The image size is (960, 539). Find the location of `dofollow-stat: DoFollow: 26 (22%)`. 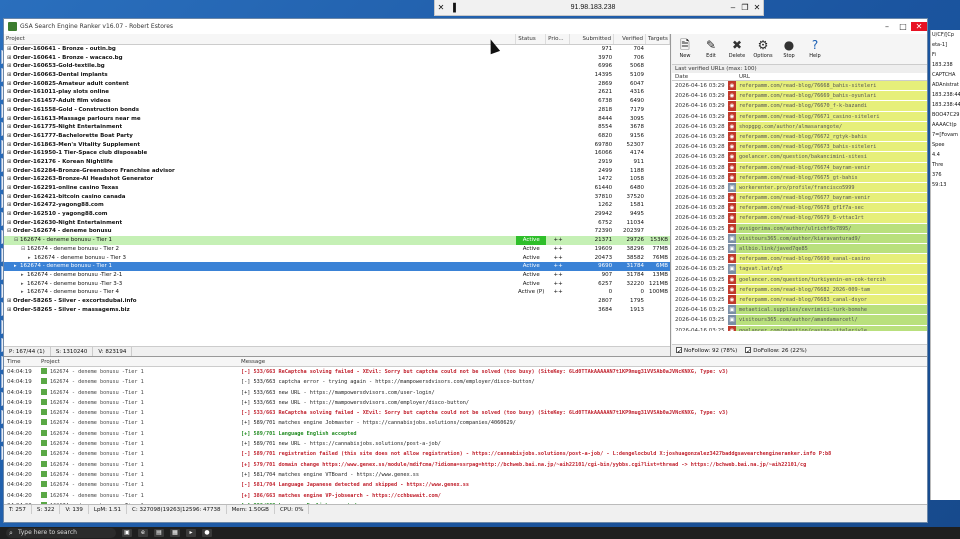

dofollow-stat: DoFollow: 26 (22%) is located at coordinates (775, 350).